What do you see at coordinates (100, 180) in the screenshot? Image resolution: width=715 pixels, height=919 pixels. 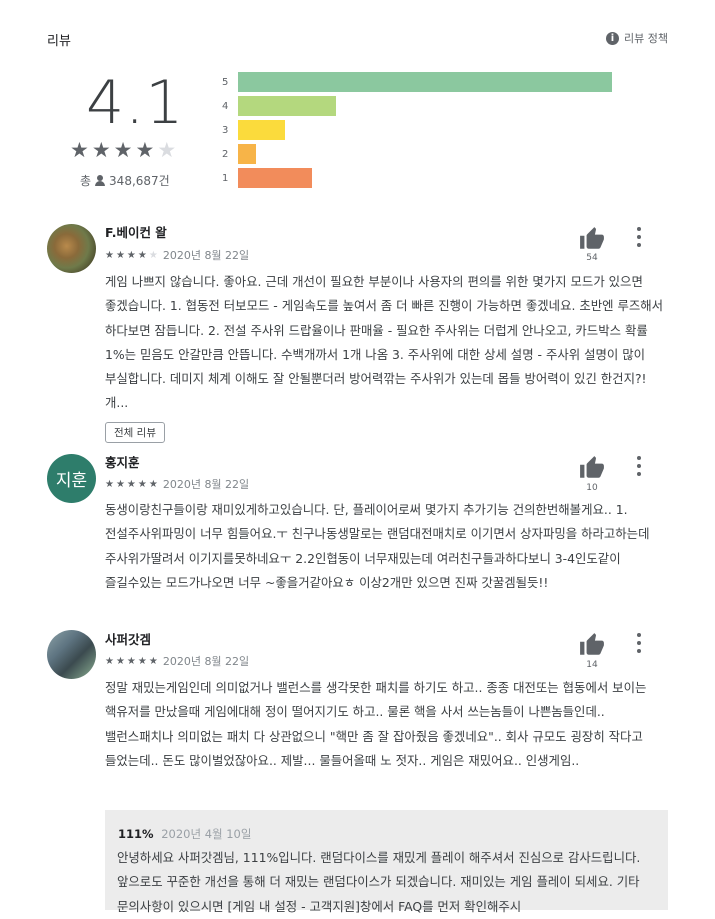 I see `person-icon` at bounding box center [100, 180].